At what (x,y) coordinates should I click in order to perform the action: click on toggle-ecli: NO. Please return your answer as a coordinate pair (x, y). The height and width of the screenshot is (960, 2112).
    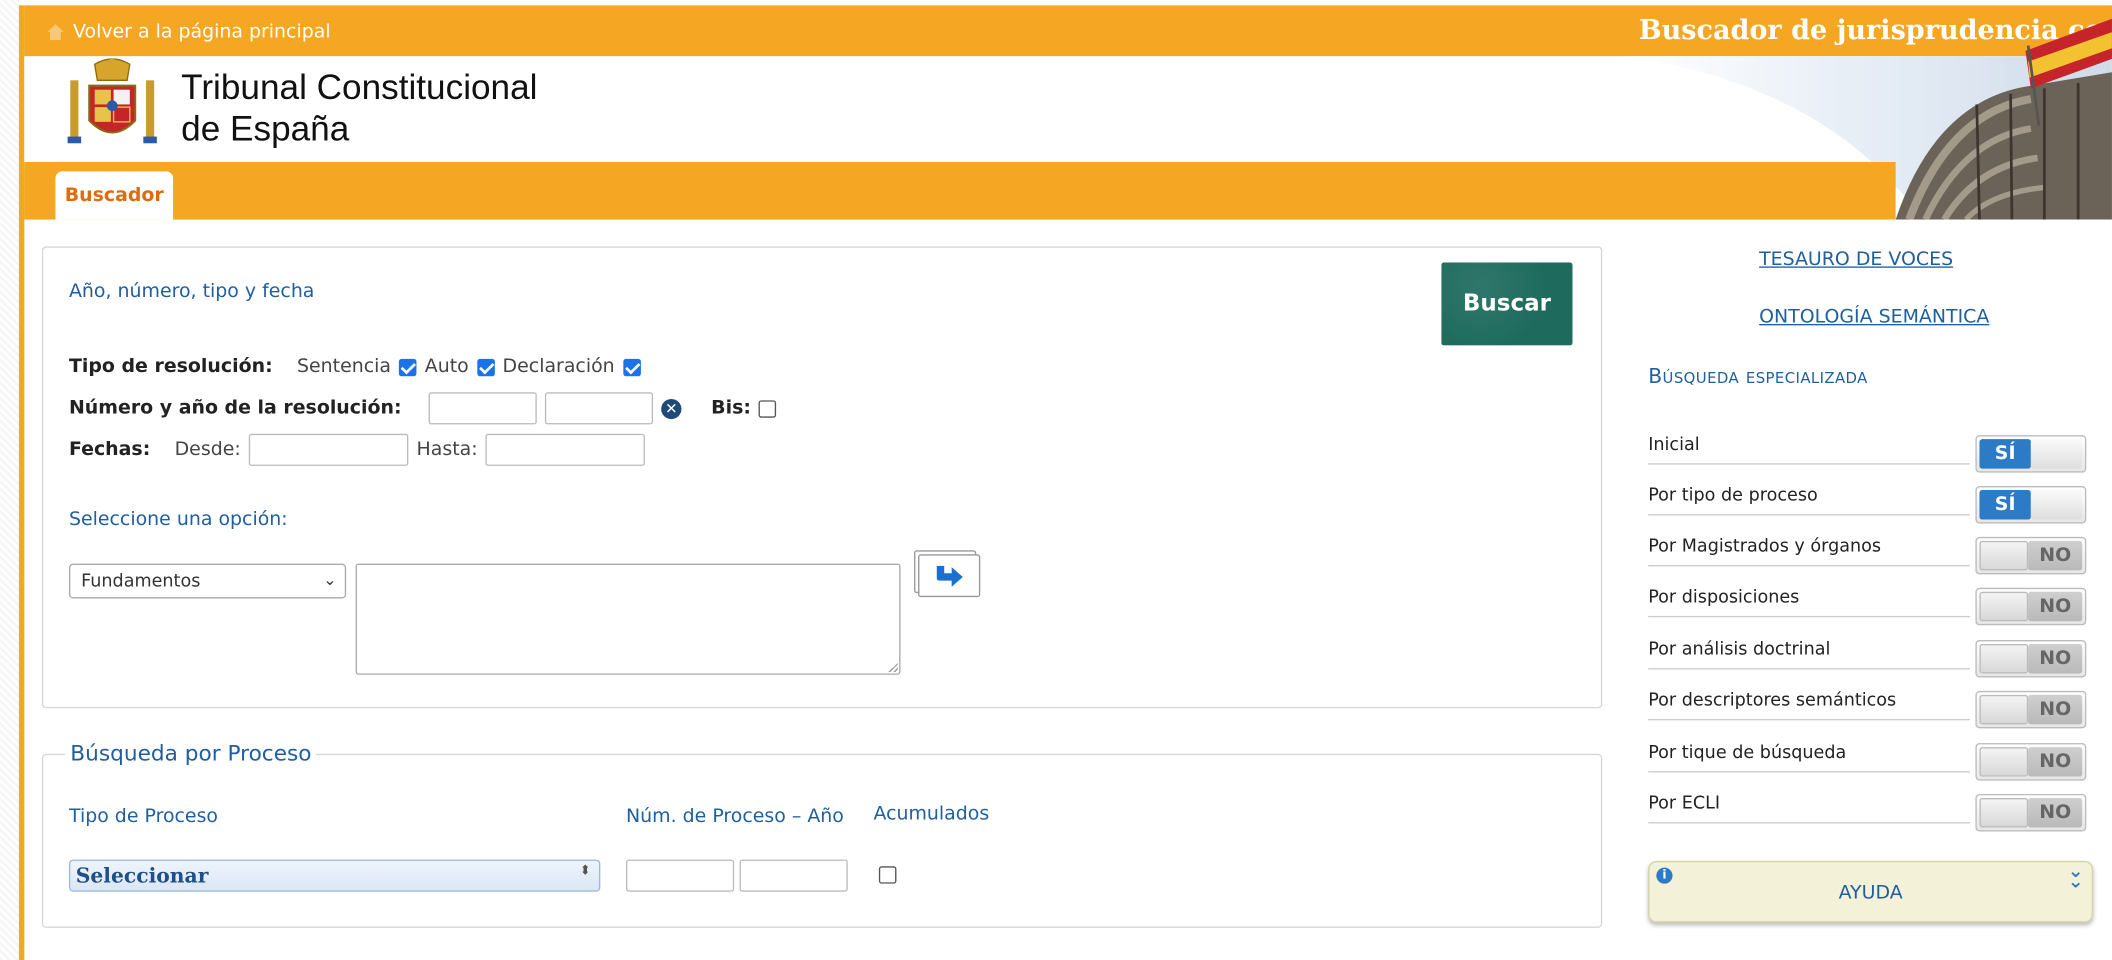
    Looking at the image, I should click on (2031, 812).